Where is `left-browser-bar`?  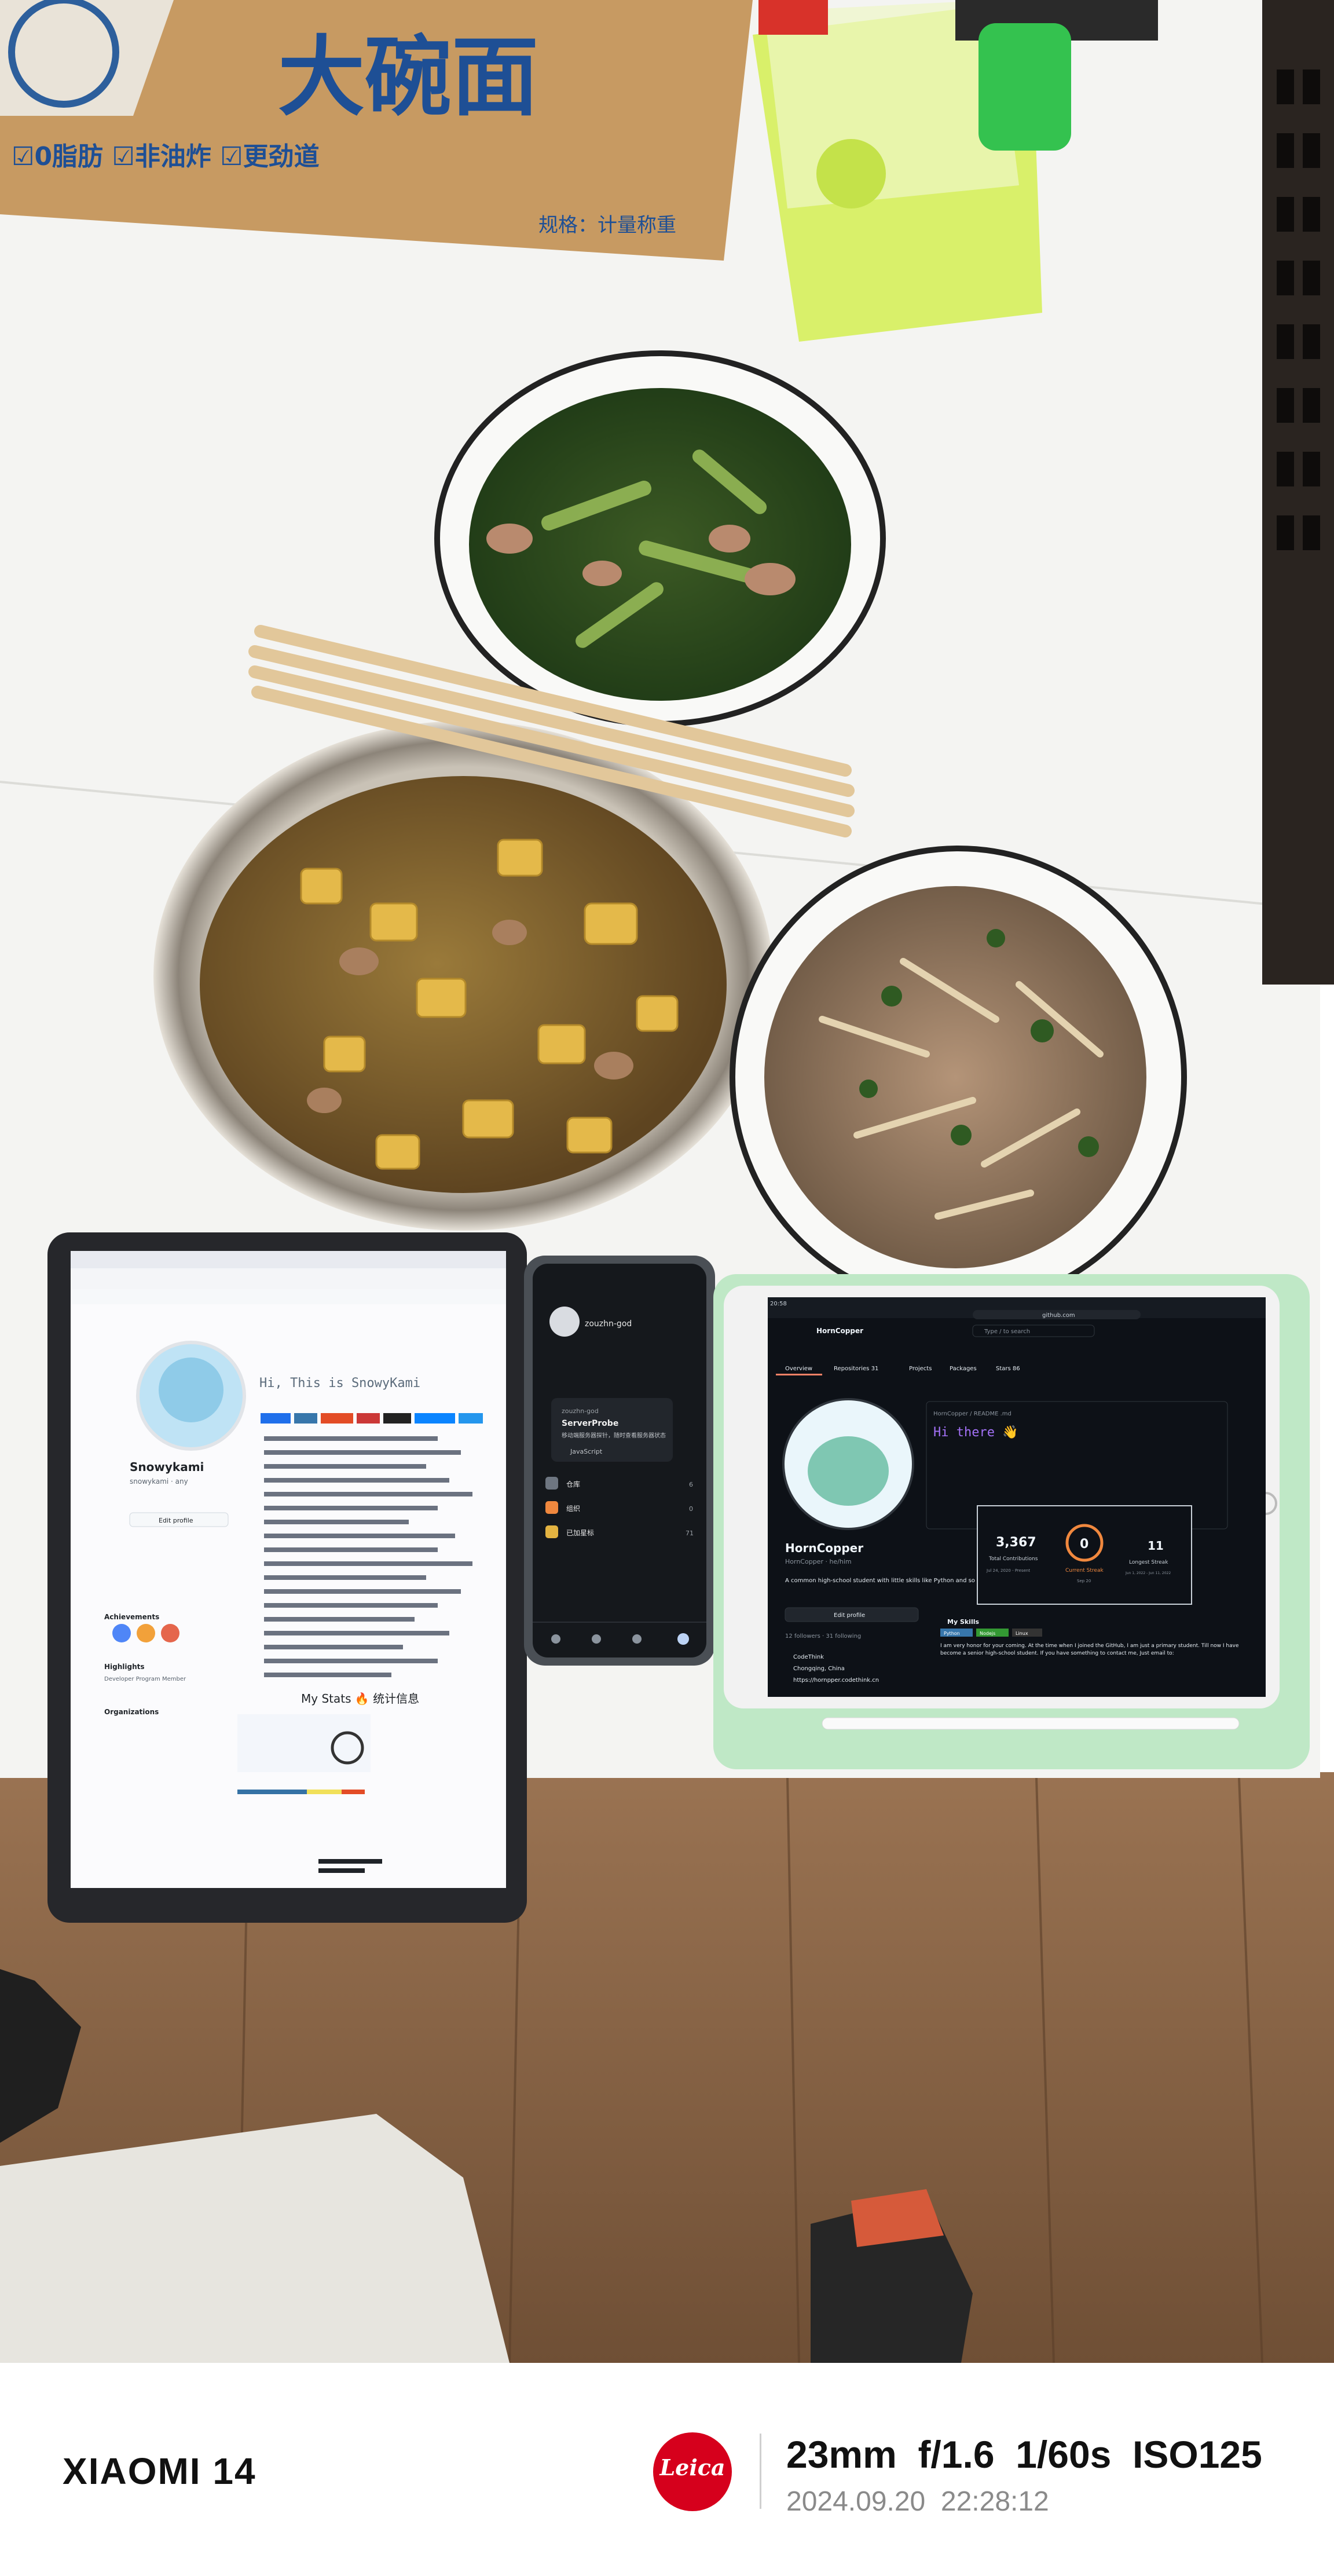 left-browser-bar is located at coordinates (288, 1278).